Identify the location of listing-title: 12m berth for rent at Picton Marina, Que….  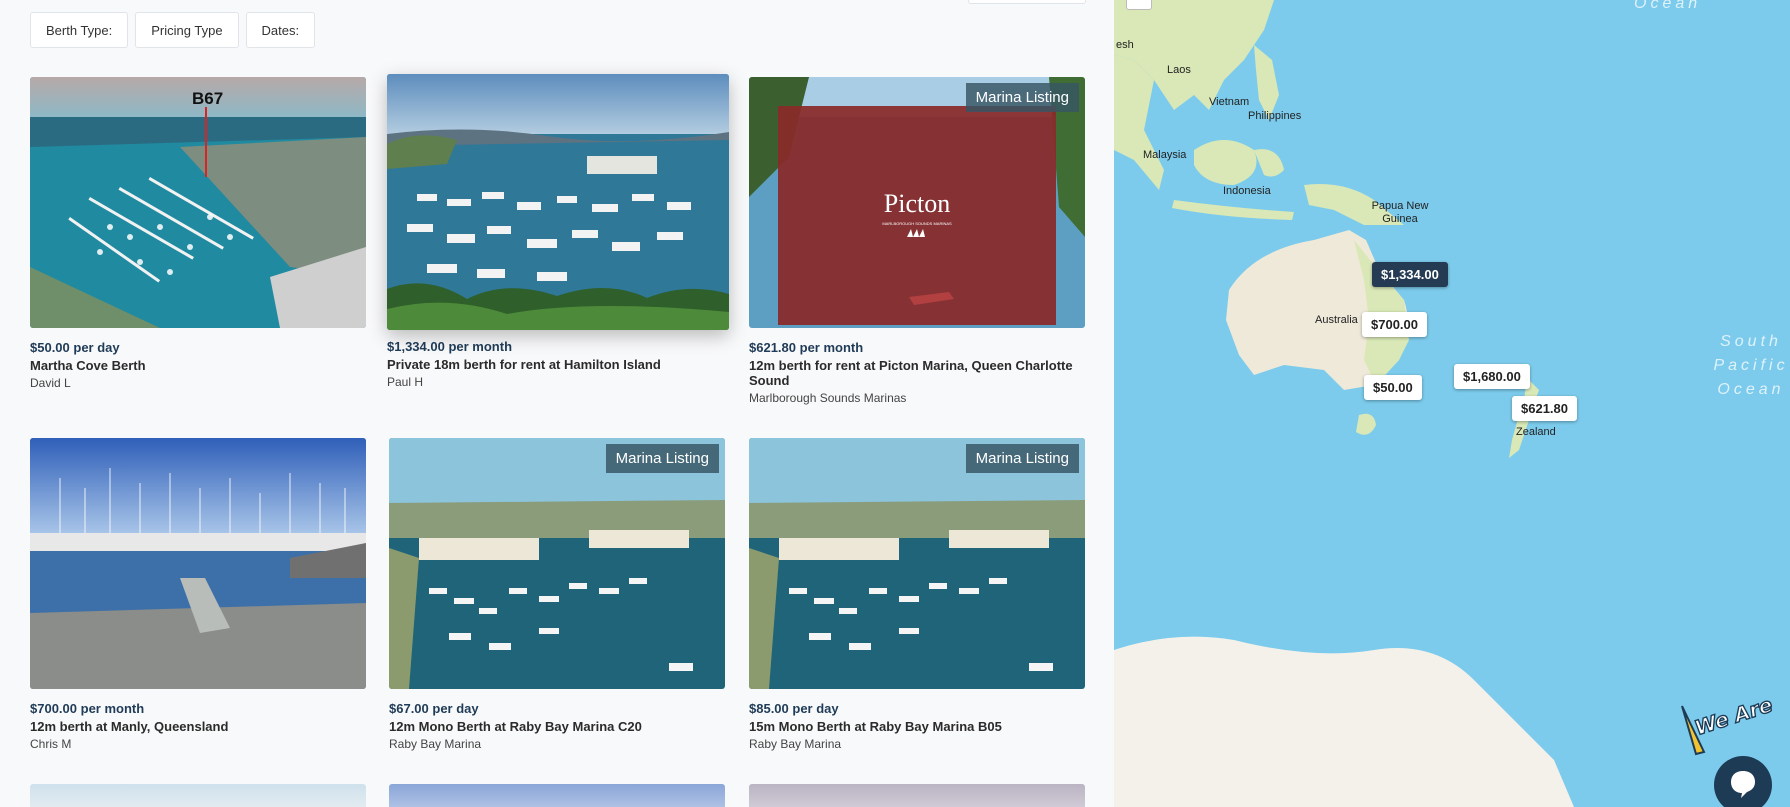
(917, 373).